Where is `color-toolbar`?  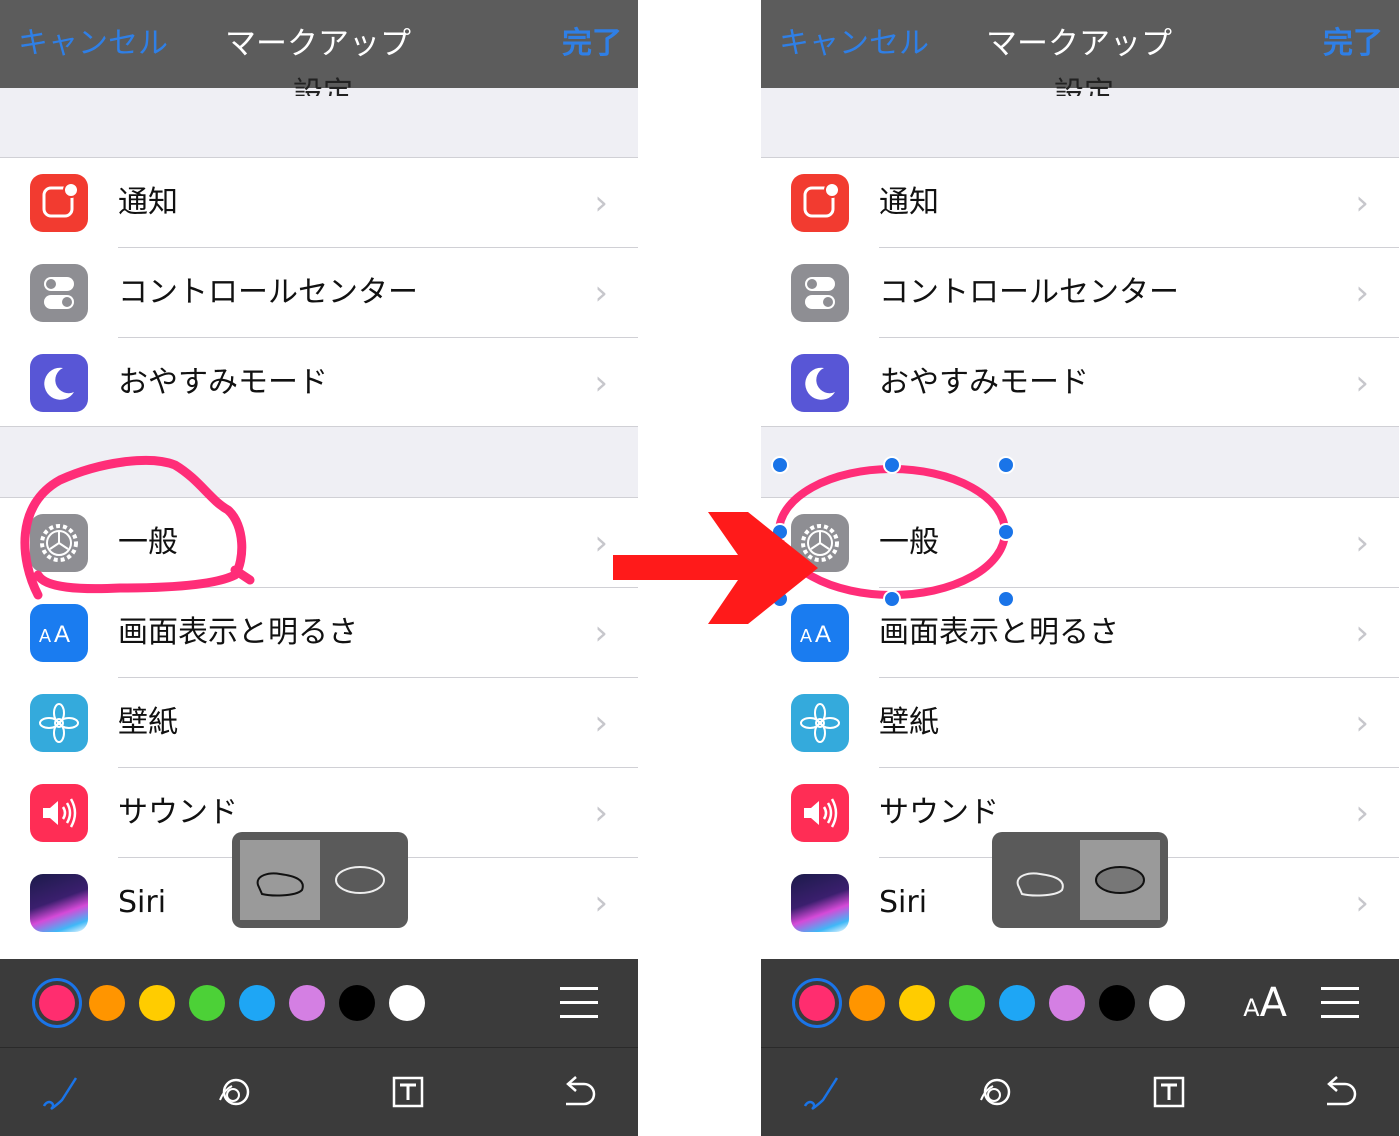
color-toolbar is located at coordinates (319, 1003).